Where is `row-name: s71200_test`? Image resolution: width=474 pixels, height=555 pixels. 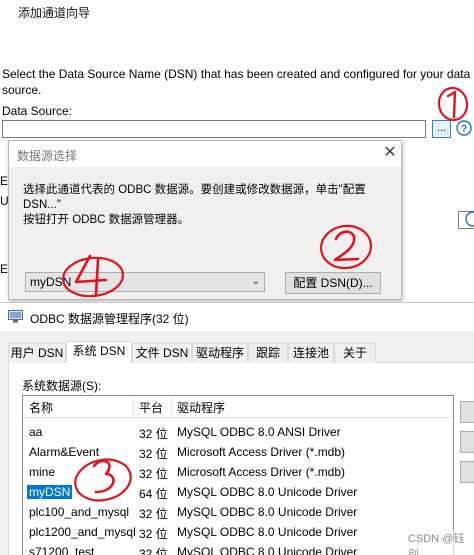 row-name: s71200_test is located at coordinates (62, 550).